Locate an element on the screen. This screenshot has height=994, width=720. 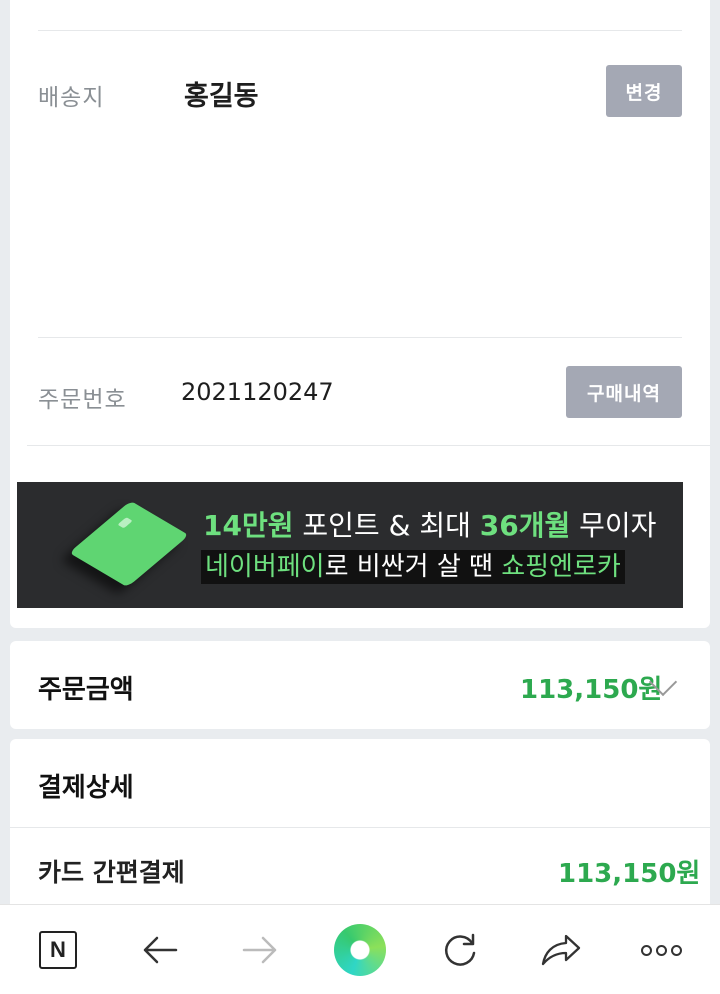
banner-highlight-points: 14만원 is located at coordinates (248, 525).